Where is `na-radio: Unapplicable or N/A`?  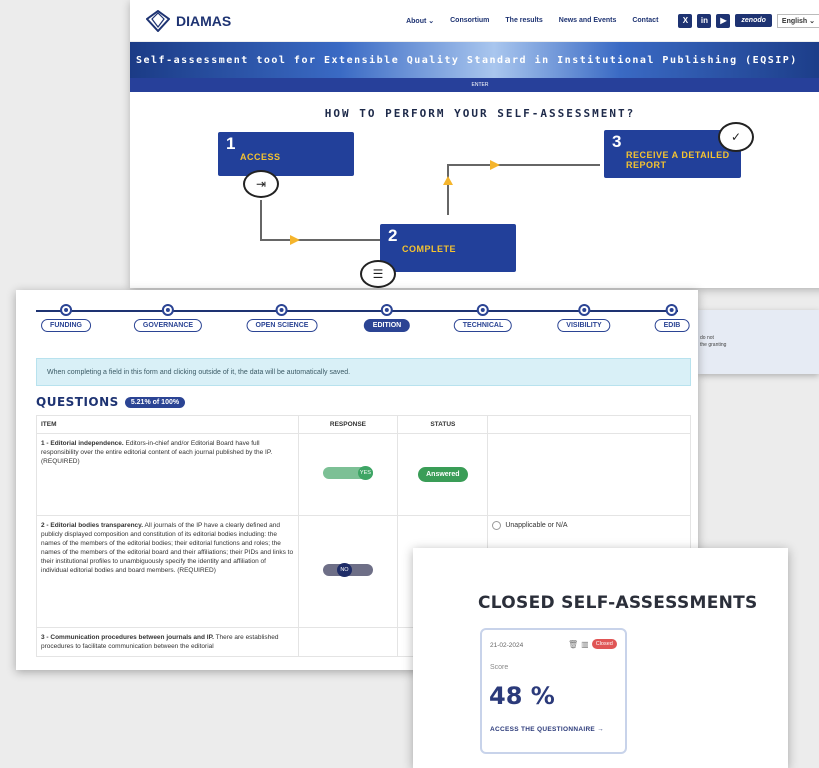
na-radio: Unapplicable or N/A is located at coordinates (530, 525).